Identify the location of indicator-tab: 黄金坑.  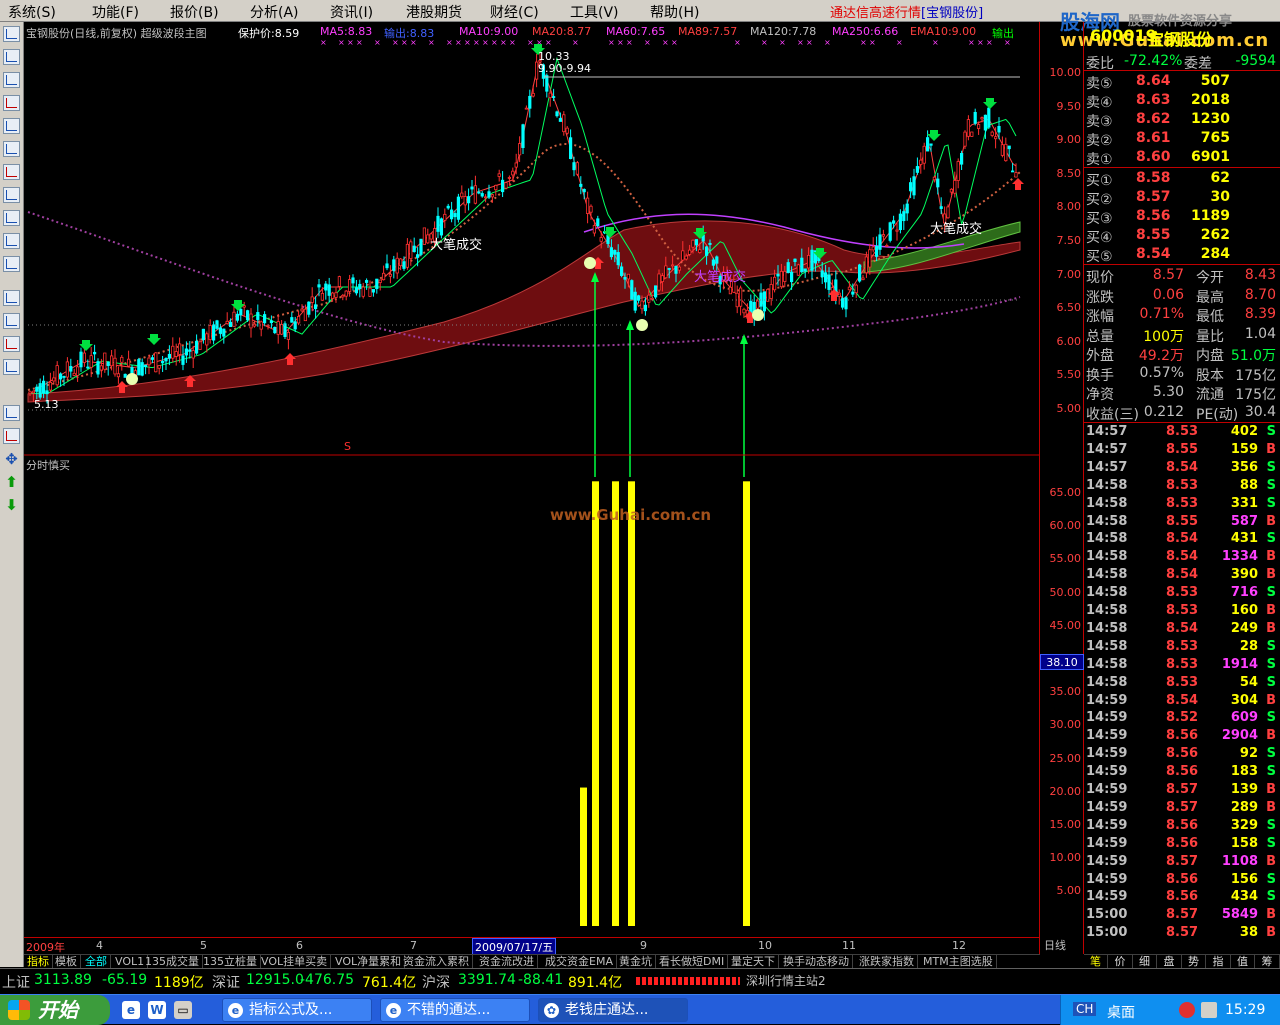
(636, 962).